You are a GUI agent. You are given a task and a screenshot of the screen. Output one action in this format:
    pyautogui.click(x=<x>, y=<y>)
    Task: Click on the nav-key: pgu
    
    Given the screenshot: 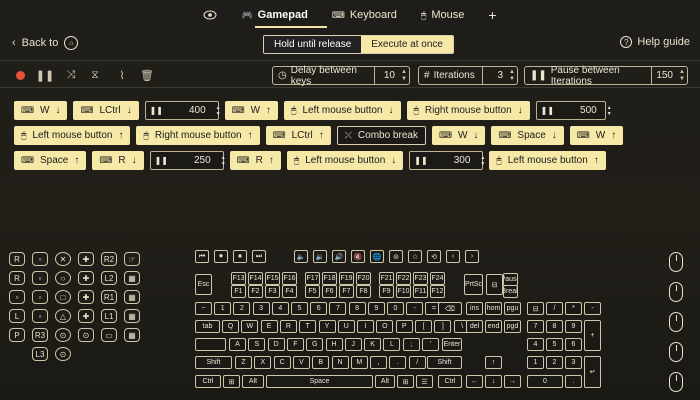 What is the action you would take?
    pyautogui.click(x=512, y=308)
    